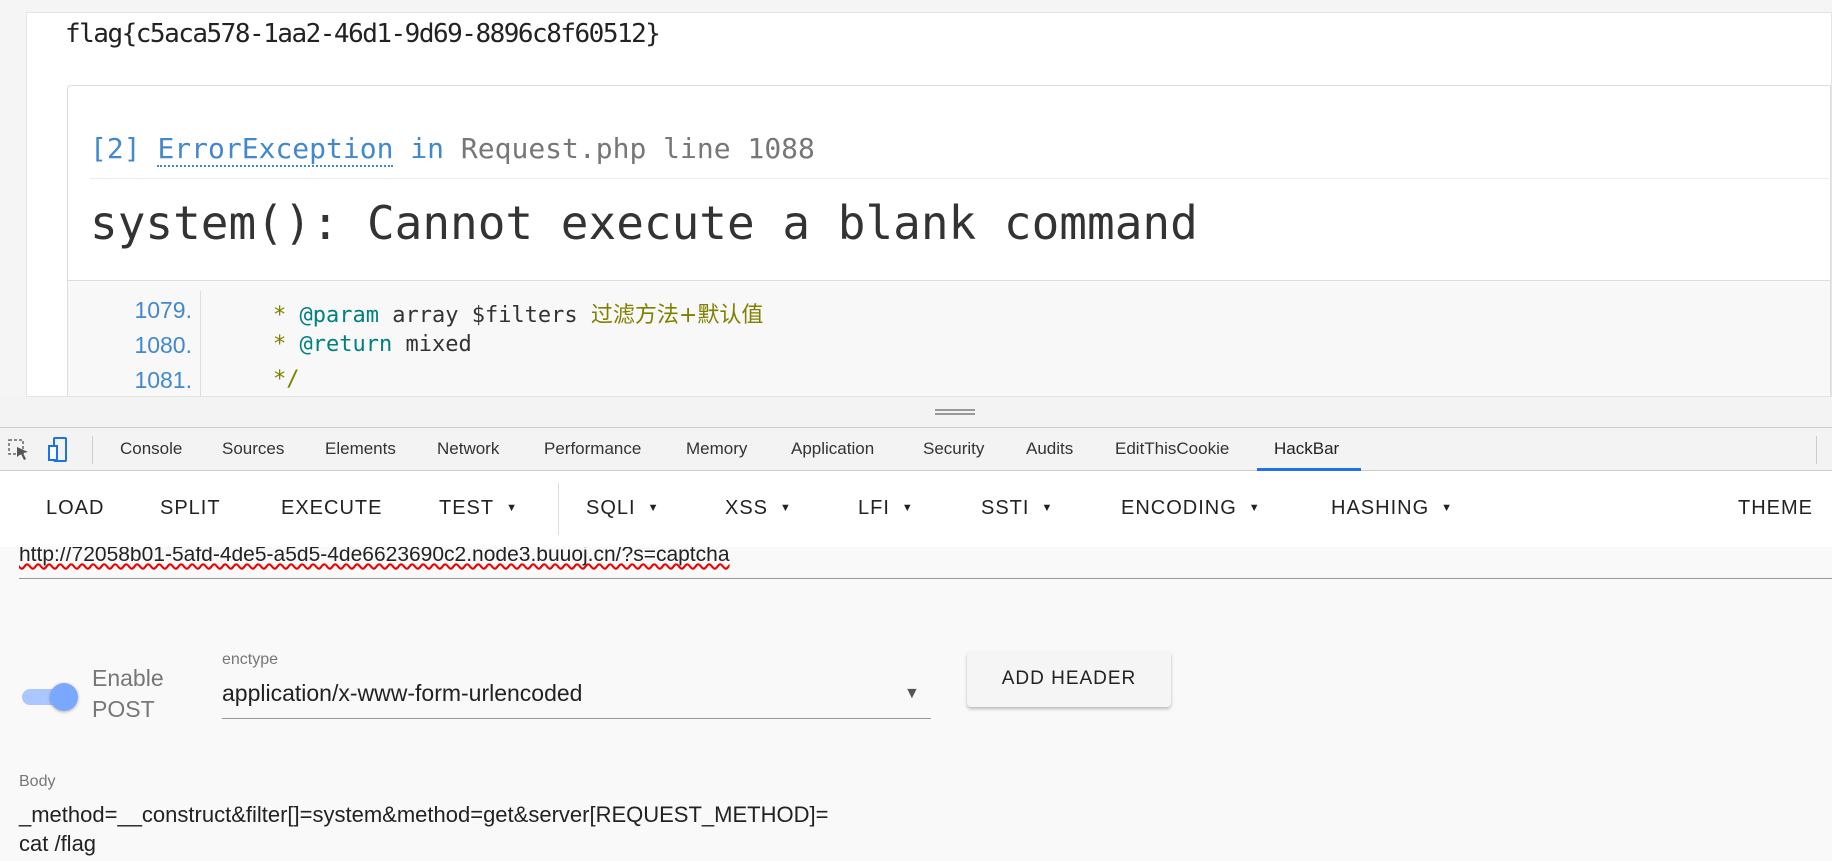 The width and height of the screenshot is (1832, 861). What do you see at coordinates (50, 697) in the screenshot?
I see `enable-post-toggle` at bounding box center [50, 697].